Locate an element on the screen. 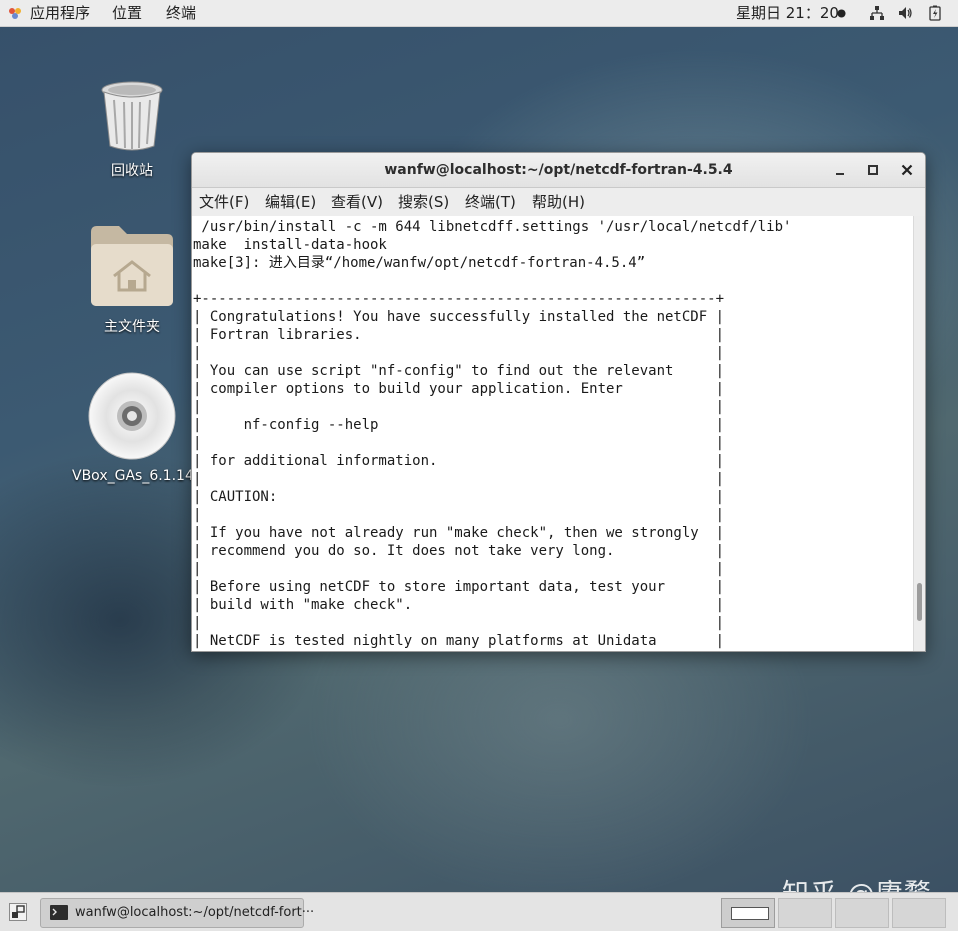 The height and width of the screenshot is (931, 958). menu-help: 帮助(H) is located at coordinates (558, 202).